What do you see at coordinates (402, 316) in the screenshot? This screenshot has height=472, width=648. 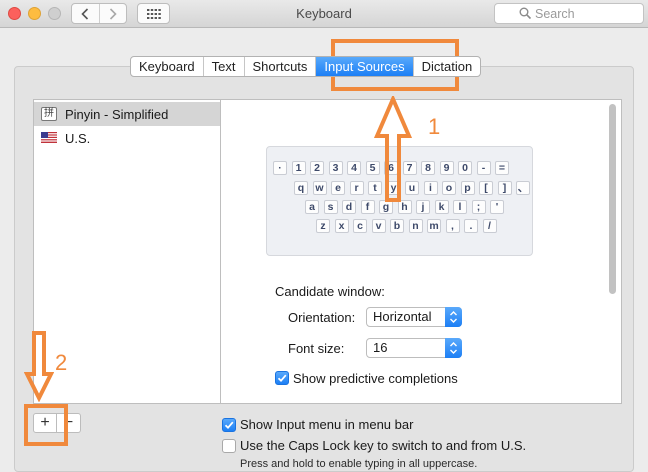 I see `orientation-value: Horizontal` at bounding box center [402, 316].